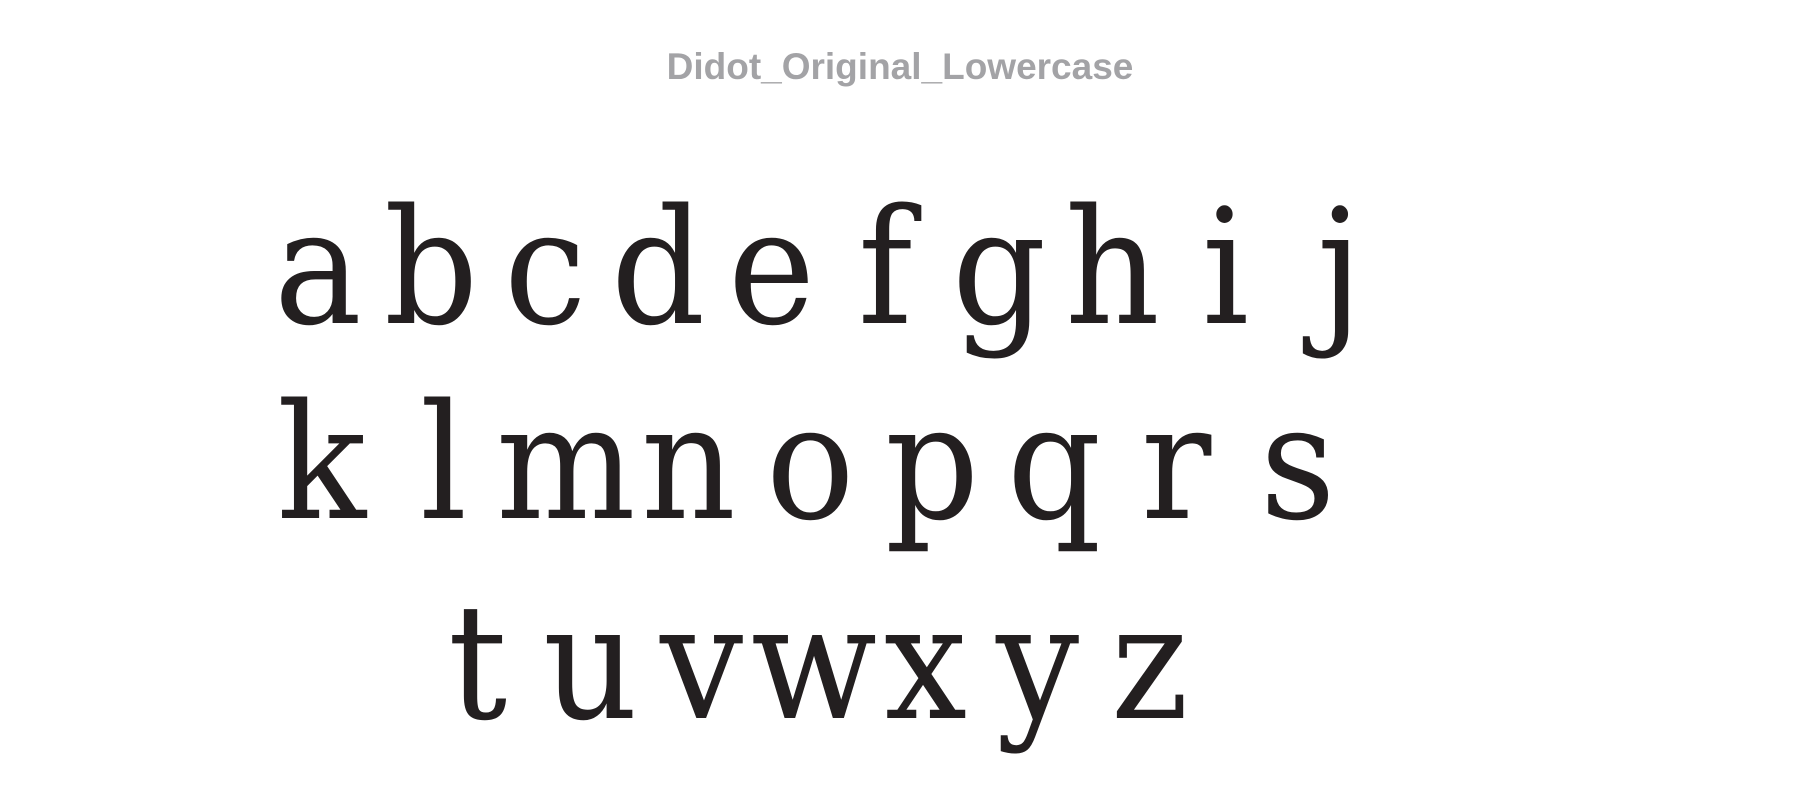 The width and height of the screenshot is (1800, 800). Describe the element at coordinates (322, 463) in the screenshot. I see `glyph-k: k` at that location.